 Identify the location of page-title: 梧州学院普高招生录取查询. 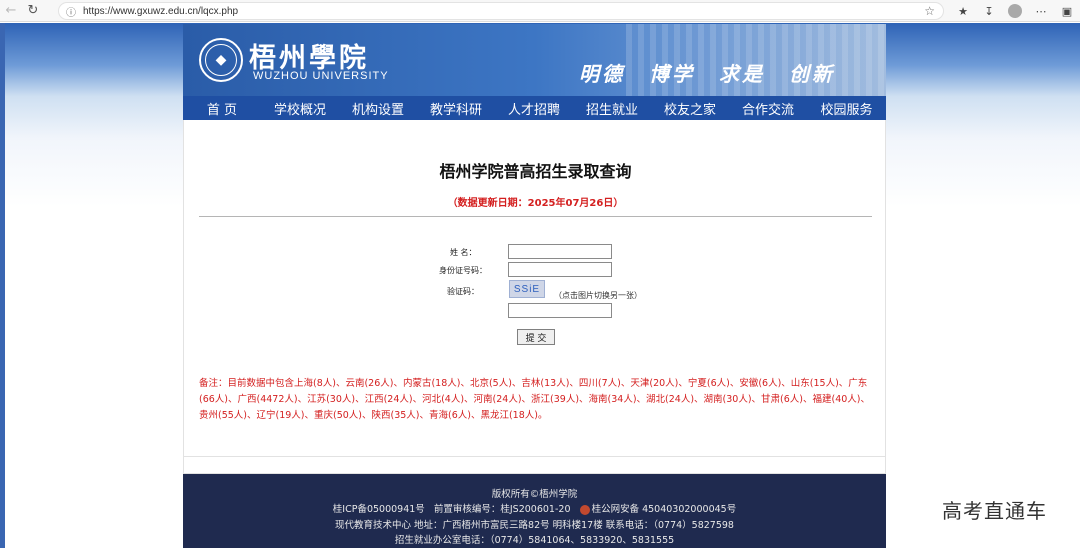
(535, 171).